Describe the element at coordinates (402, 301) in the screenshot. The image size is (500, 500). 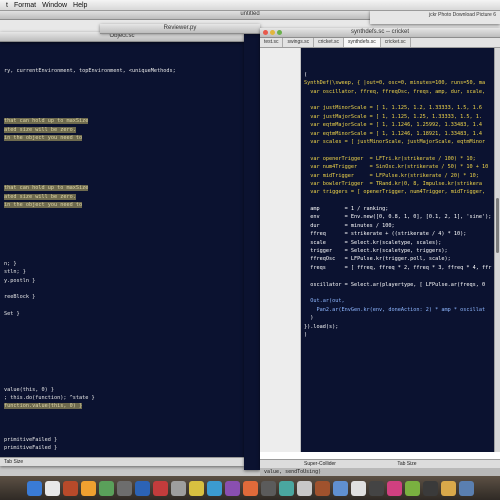
I see `code-line: Out.ar(out,` at that location.